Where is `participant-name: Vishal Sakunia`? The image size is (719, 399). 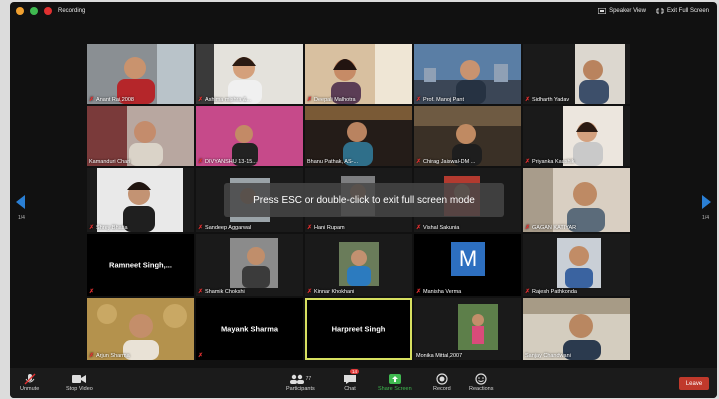 participant-name: Vishal Sakunia is located at coordinates (441, 227).